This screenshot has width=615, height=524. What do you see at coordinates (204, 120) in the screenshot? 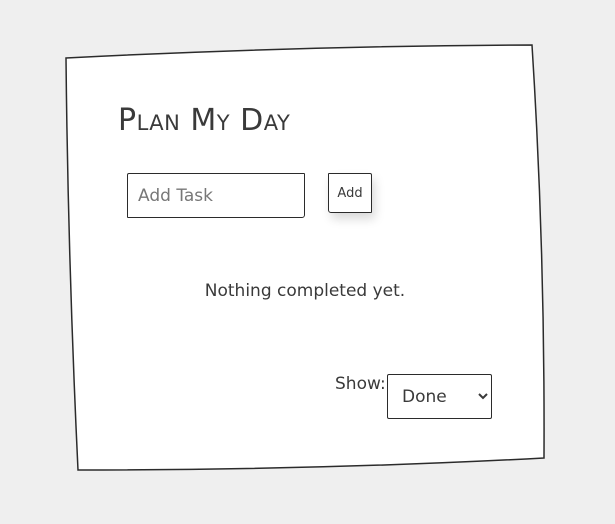
I see `page-title: Plan My Day` at bounding box center [204, 120].